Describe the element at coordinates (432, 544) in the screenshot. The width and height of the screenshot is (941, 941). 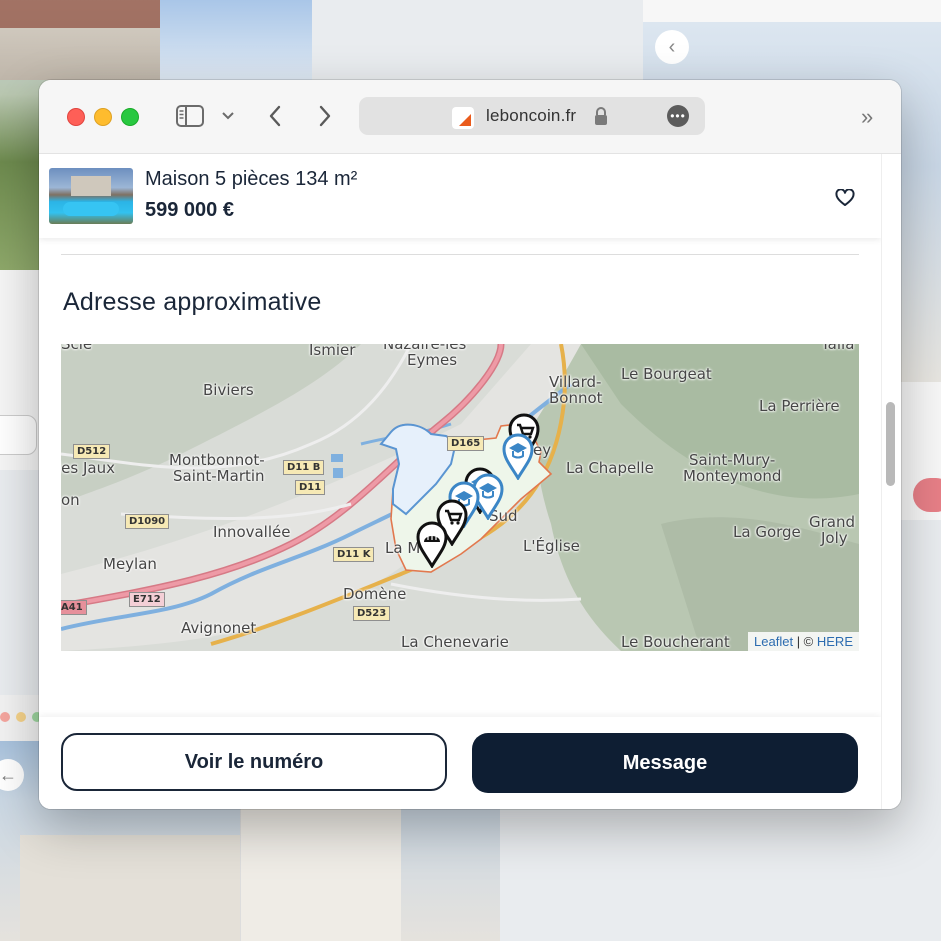
I see `bakery-pin-icon` at that location.